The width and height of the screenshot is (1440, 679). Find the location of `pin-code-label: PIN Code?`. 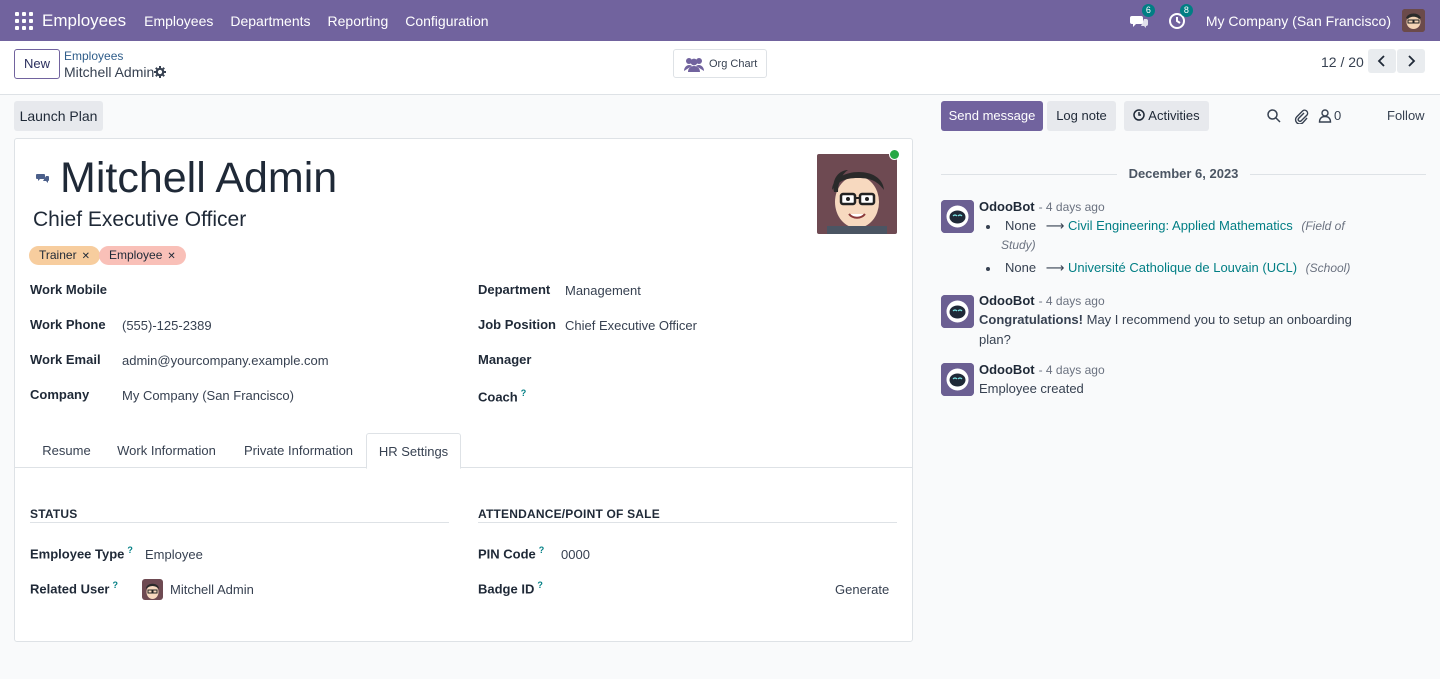

pin-code-label: PIN Code? is located at coordinates (511, 553).